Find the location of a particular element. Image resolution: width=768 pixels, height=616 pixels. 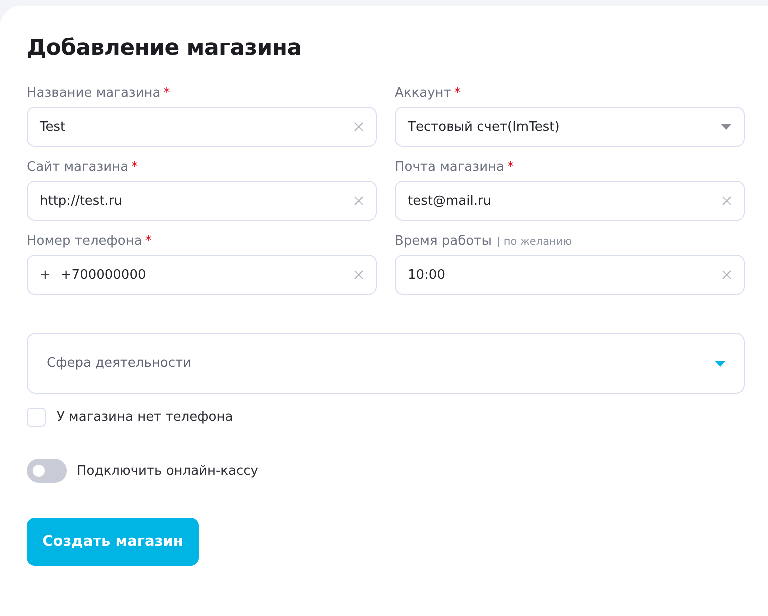

field-label: Аккаунт is located at coordinates (423, 94).